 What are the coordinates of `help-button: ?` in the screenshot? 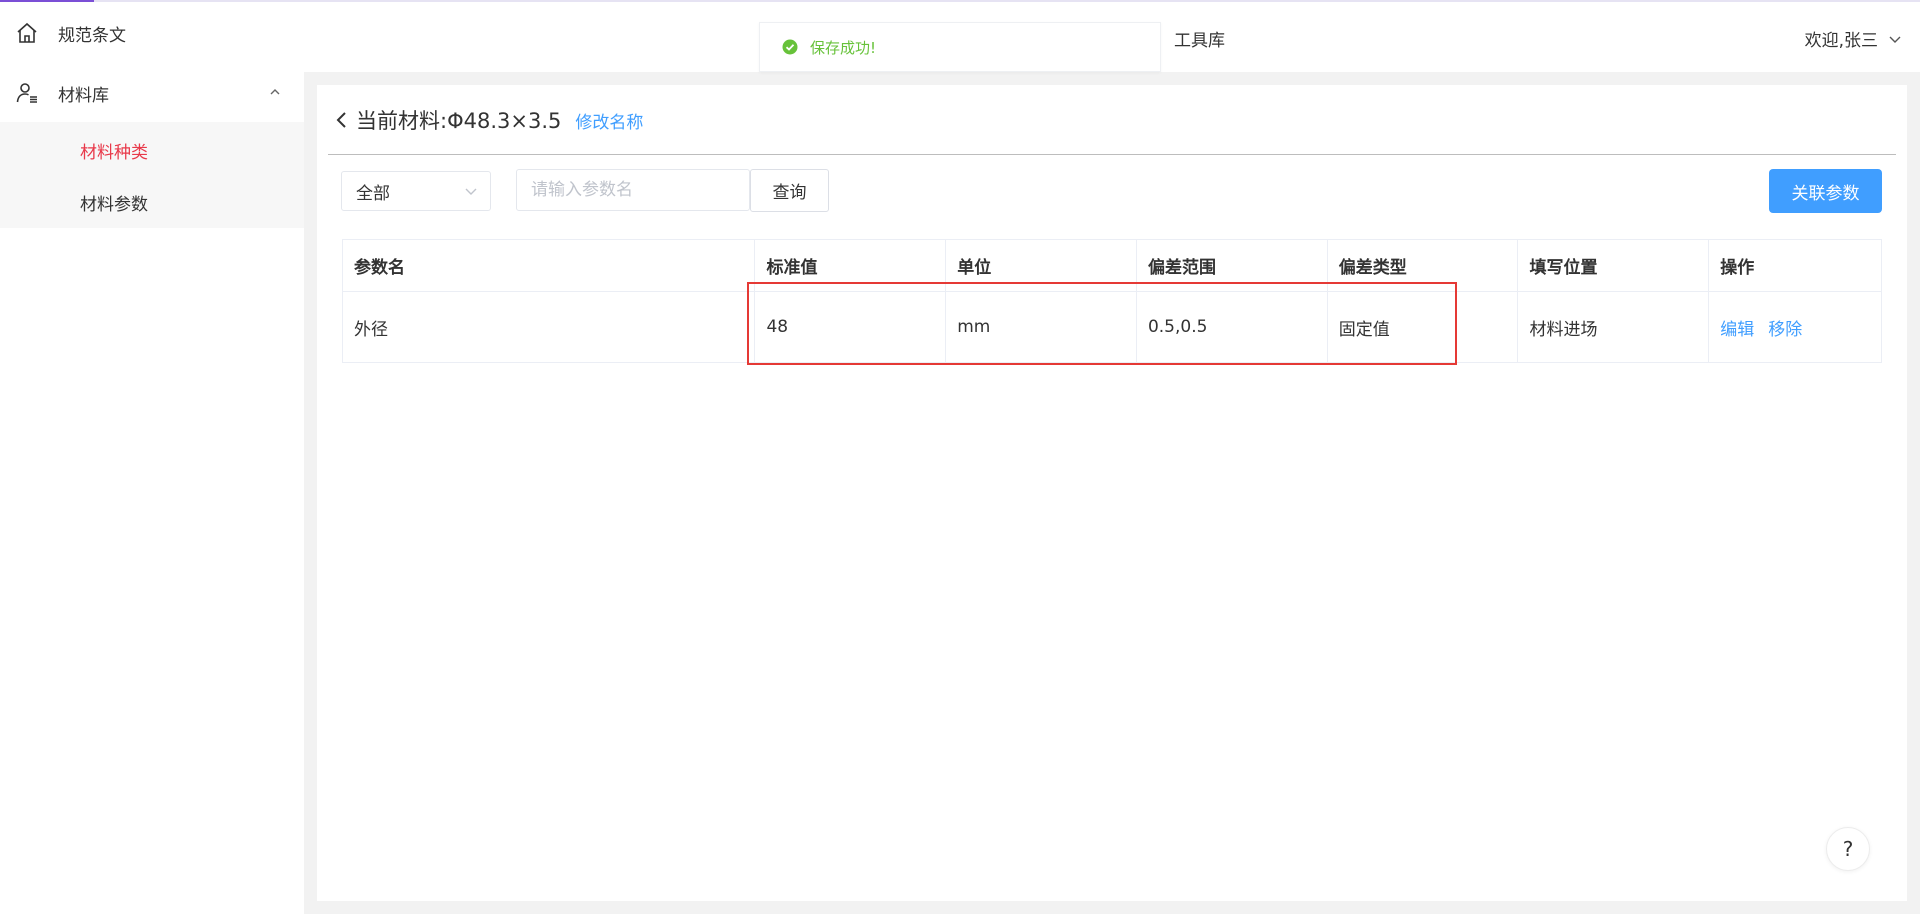 It's located at (1848, 849).